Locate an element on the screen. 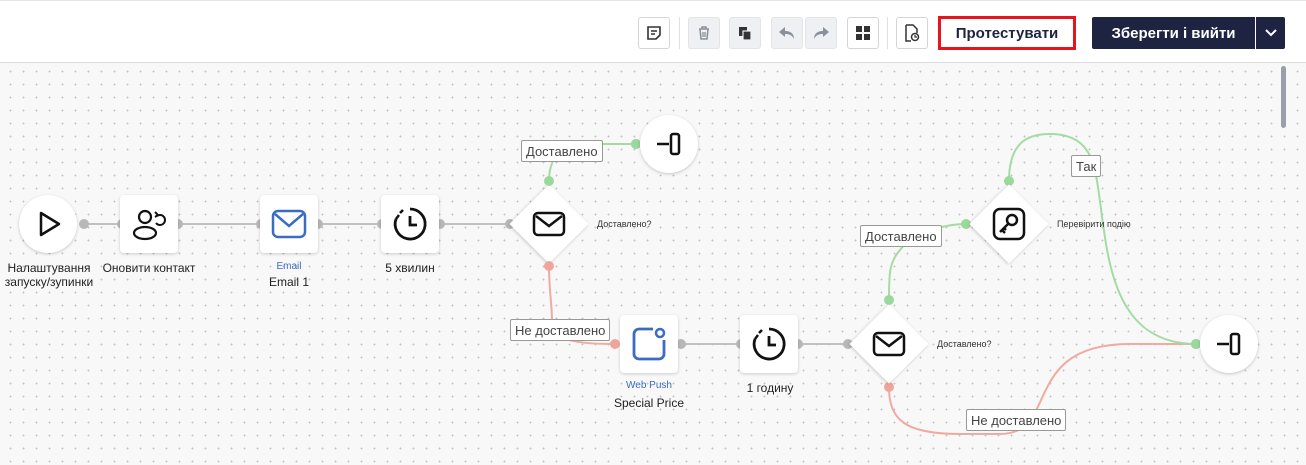  connector-yes is located at coordinates (1102, 238).